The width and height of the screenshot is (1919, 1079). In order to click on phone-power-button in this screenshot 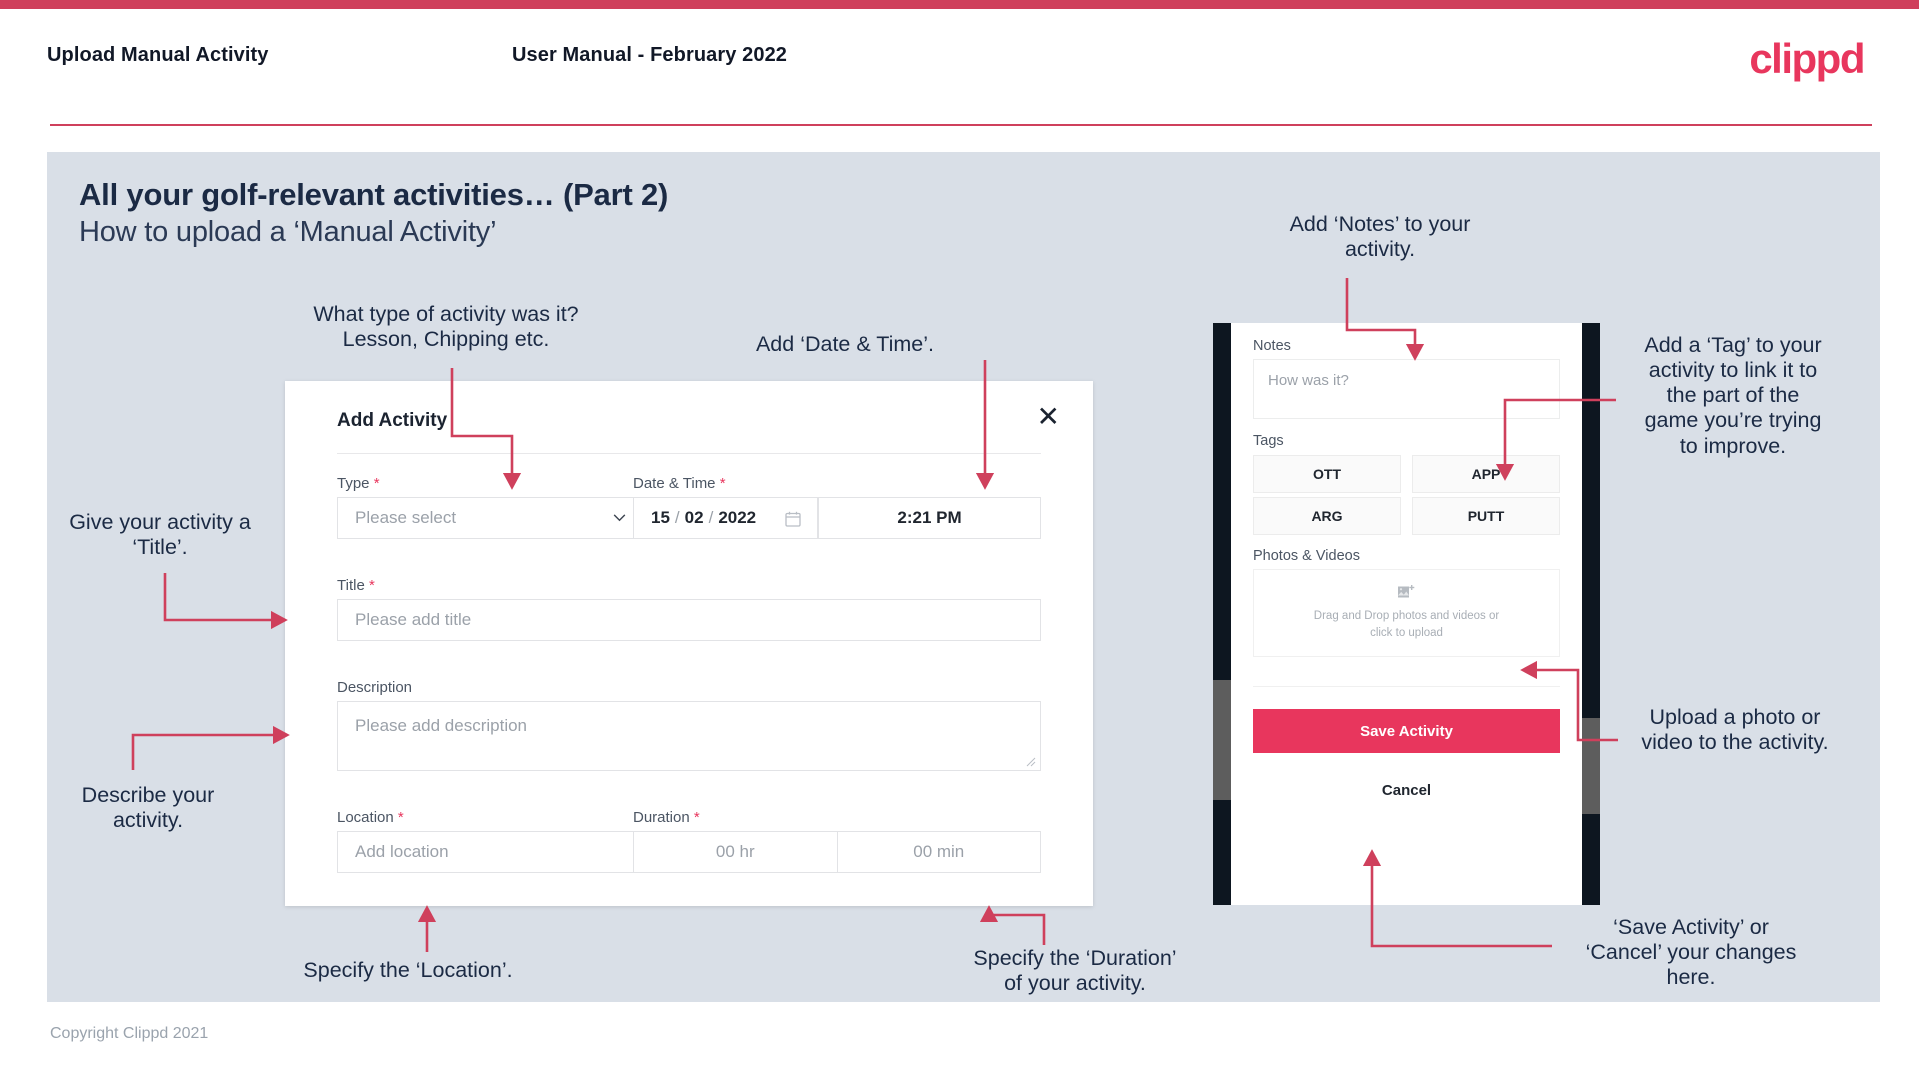, I will do `click(1591, 766)`.